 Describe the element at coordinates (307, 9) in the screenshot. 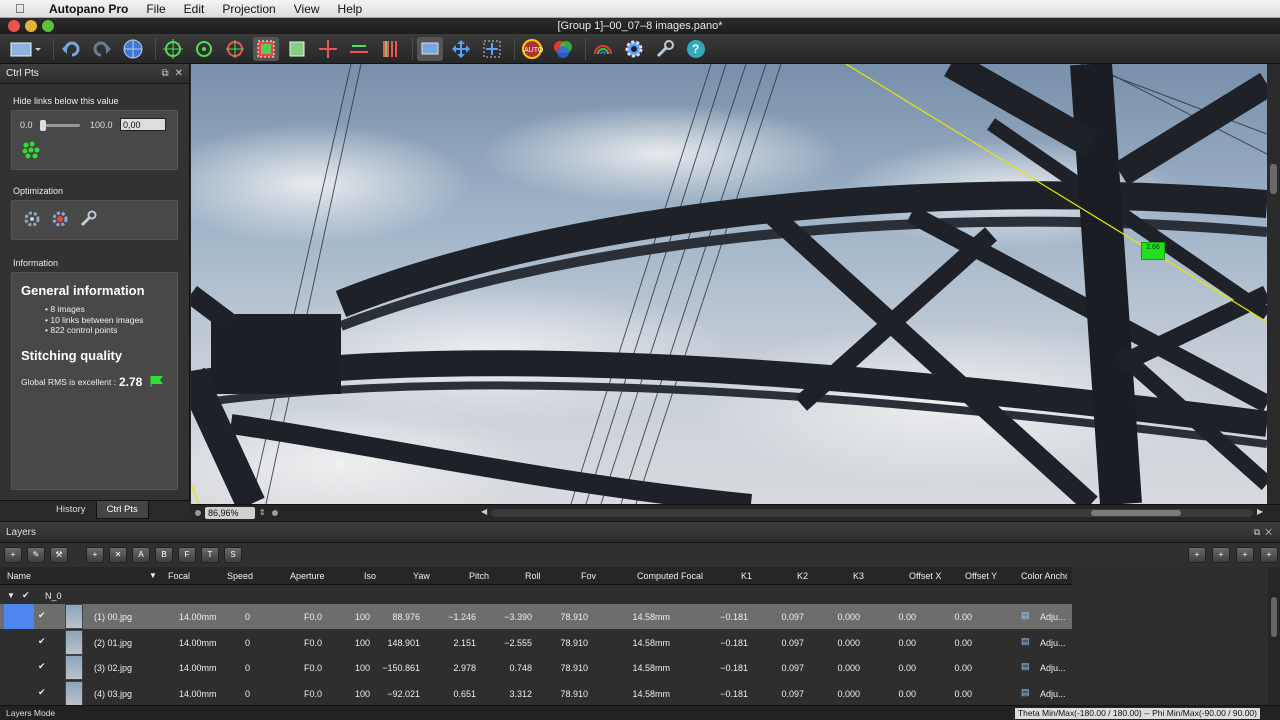

I see `menu-view: View` at that location.